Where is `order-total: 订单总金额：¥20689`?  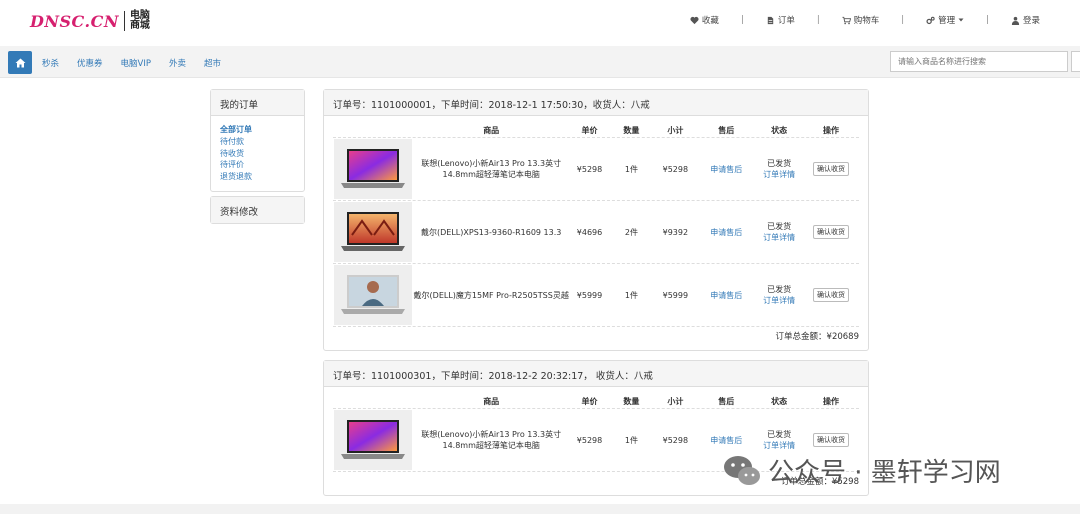 order-total: 订单总金额：¥20689 is located at coordinates (817, 337).